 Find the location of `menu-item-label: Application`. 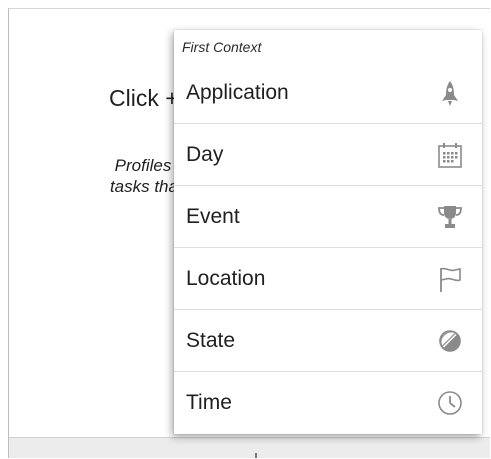

menu-item-label: Application is located at coordinates (237, 92).